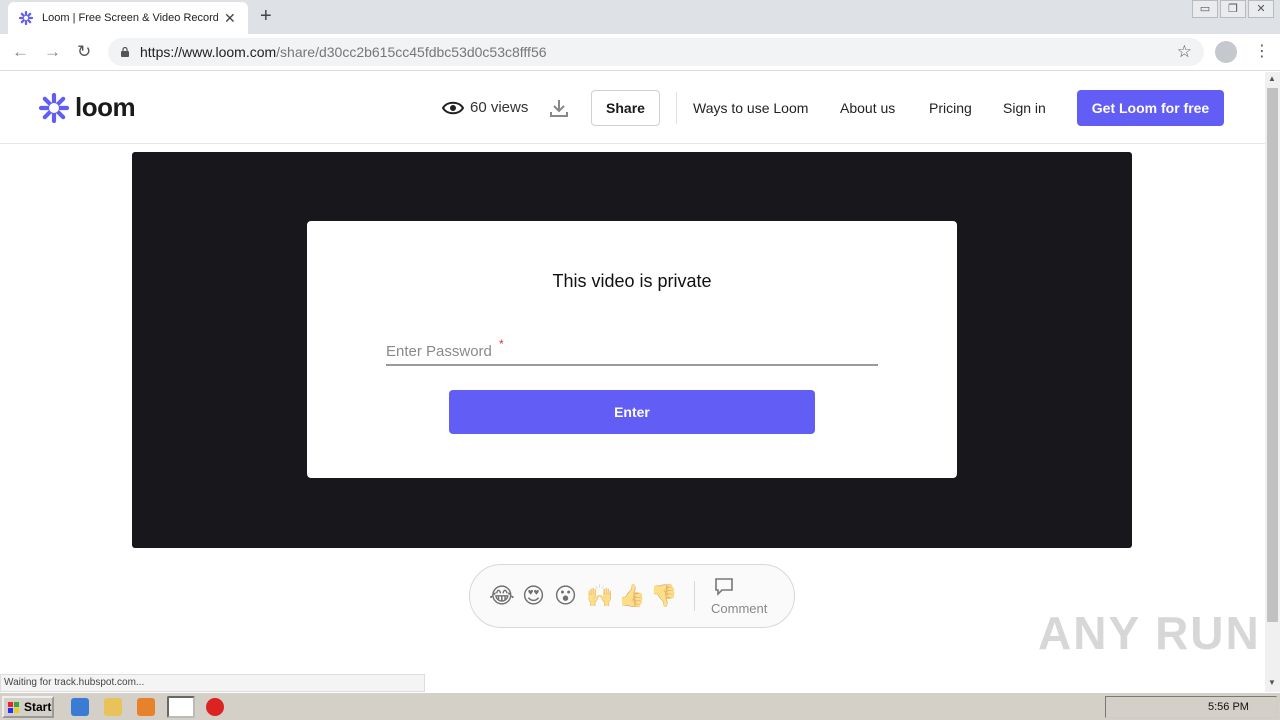 This screenshot has width=1280, height=720. Describe the element at coordinates (1272, 682) in the screenshot. I see `scroll-down-icon: ▼` at that location.